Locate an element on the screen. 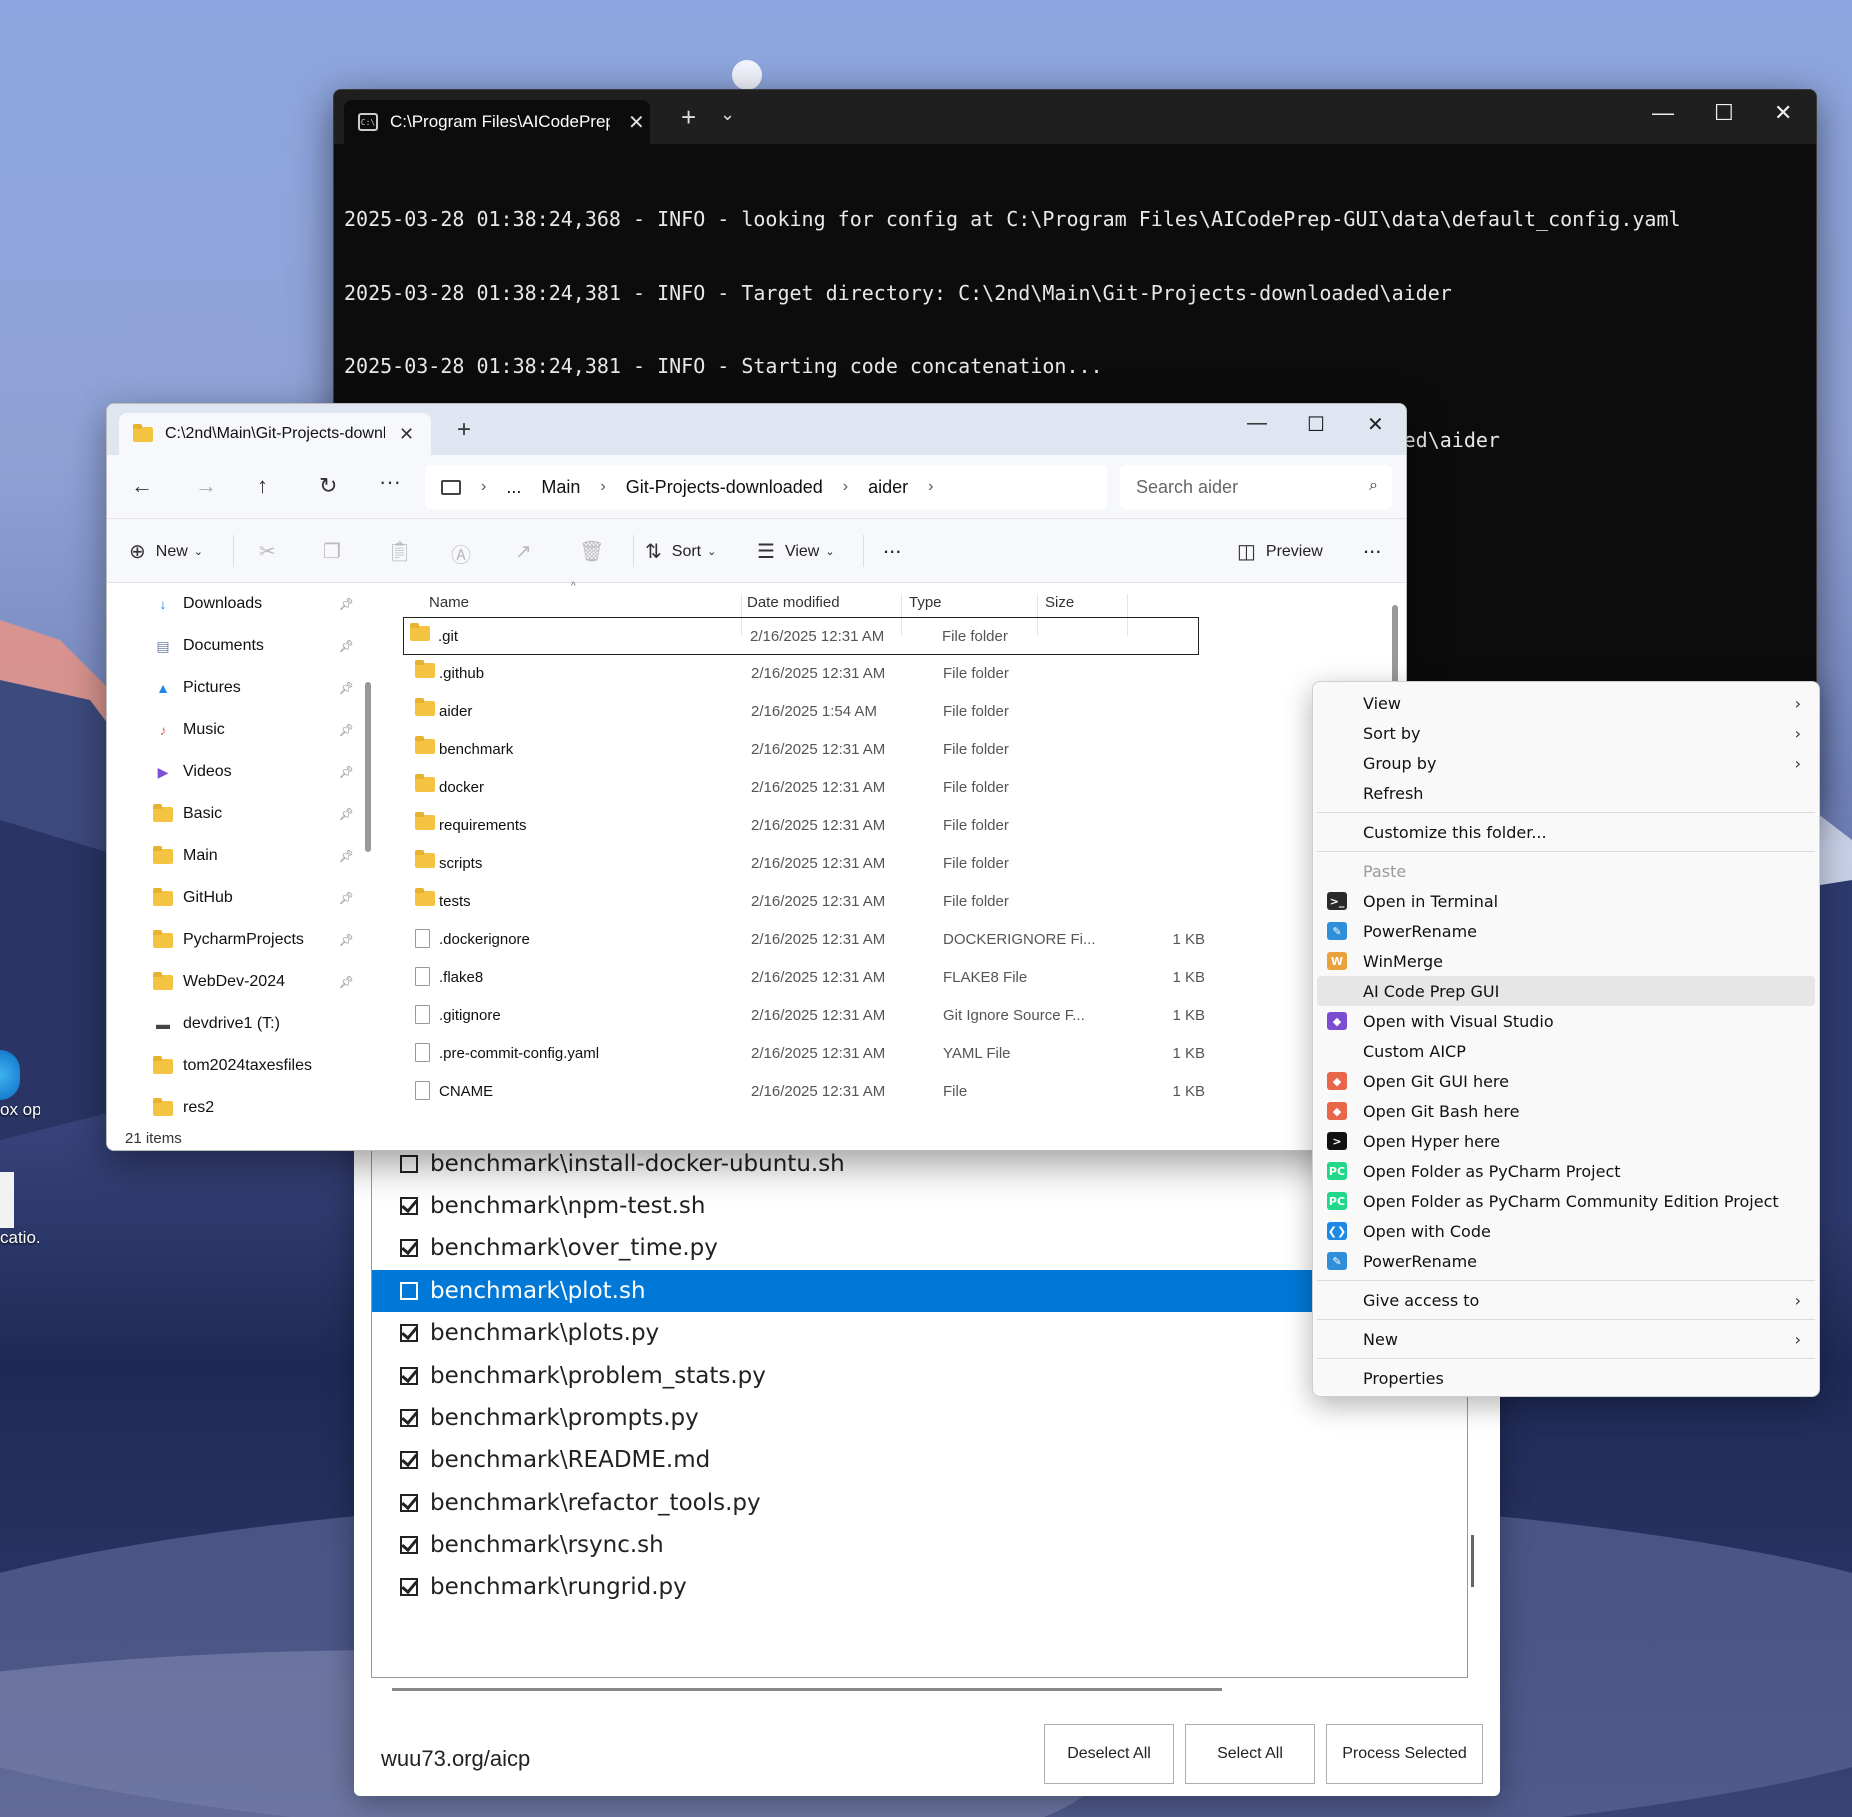 The height and width of the screenshot is (1817, 1852). view-button: ☰ View ⌄ is located at coordinates (796, 551).